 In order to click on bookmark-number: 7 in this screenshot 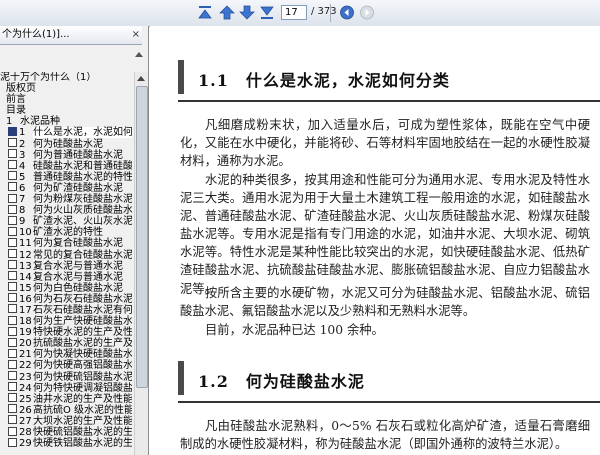, I will do `click(22, 200)`.